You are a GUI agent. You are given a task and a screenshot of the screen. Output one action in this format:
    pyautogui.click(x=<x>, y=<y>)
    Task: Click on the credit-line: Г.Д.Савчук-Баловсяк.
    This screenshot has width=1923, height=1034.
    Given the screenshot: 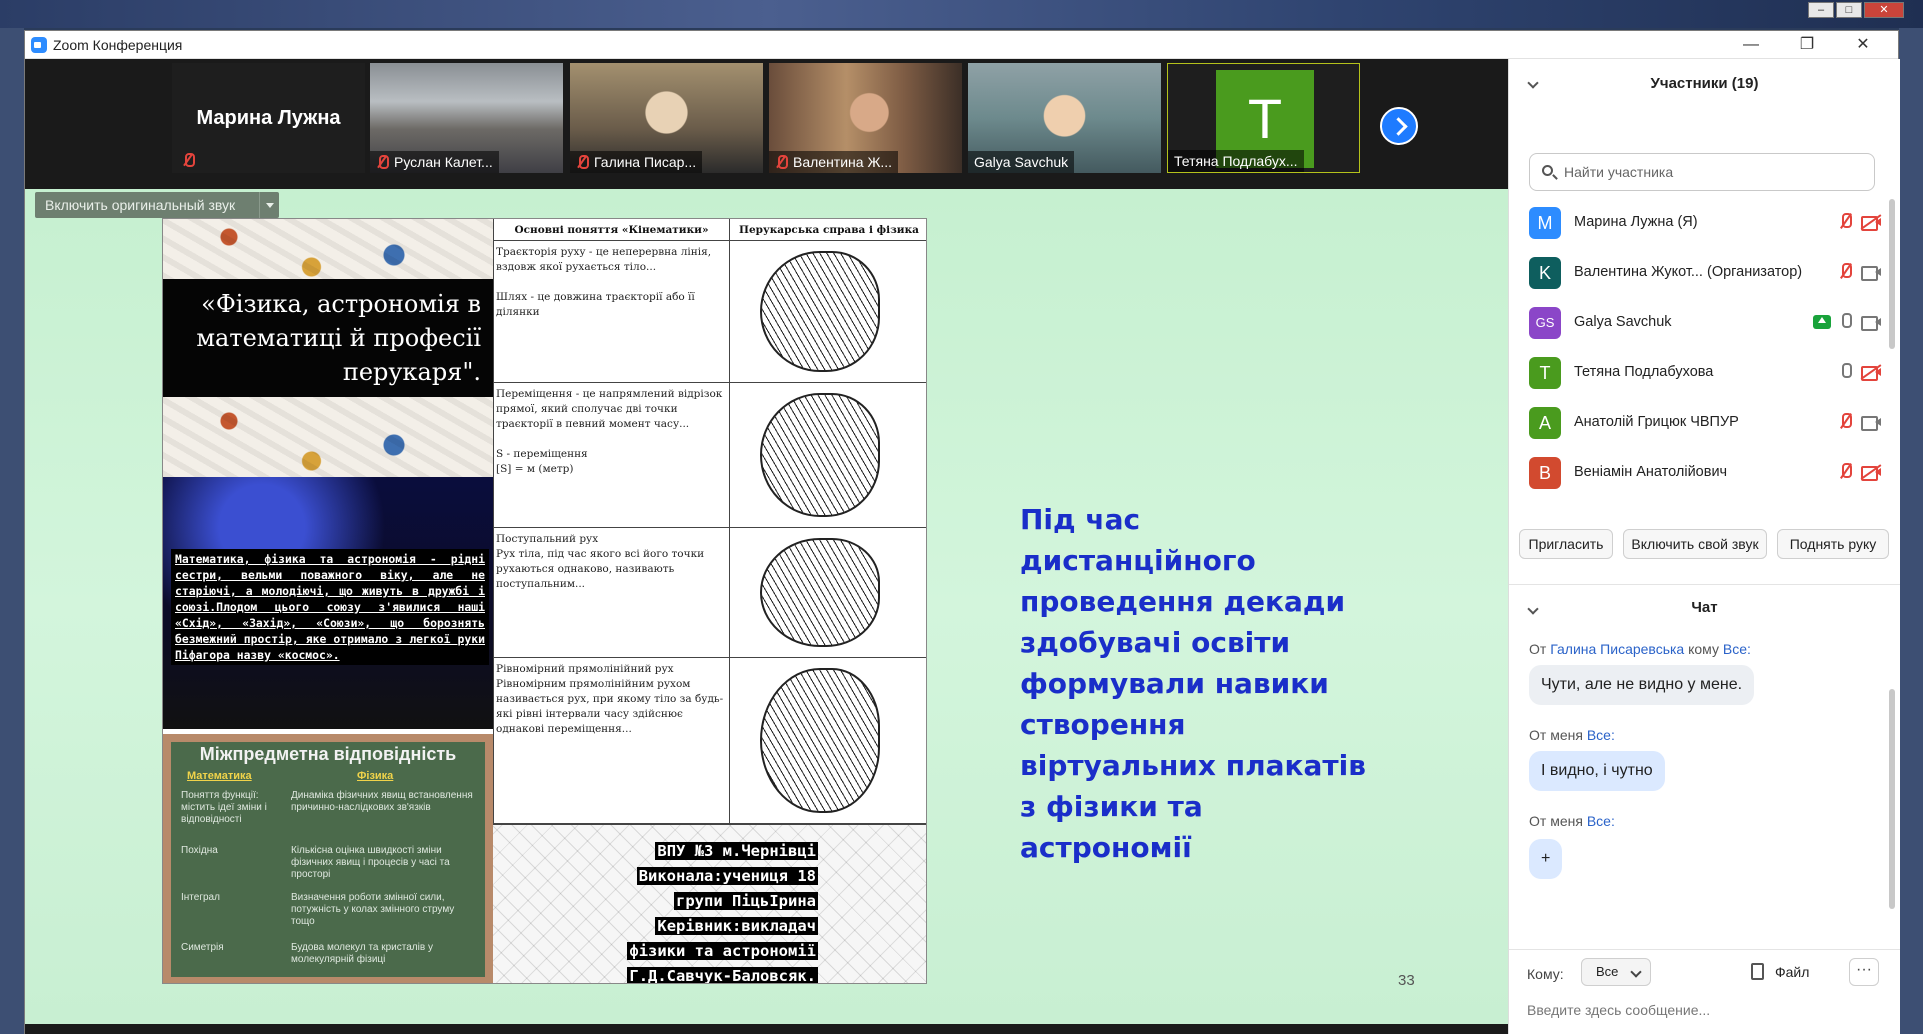 What is the action you would take?
    pyautogui.click(x=722, y=975)
    